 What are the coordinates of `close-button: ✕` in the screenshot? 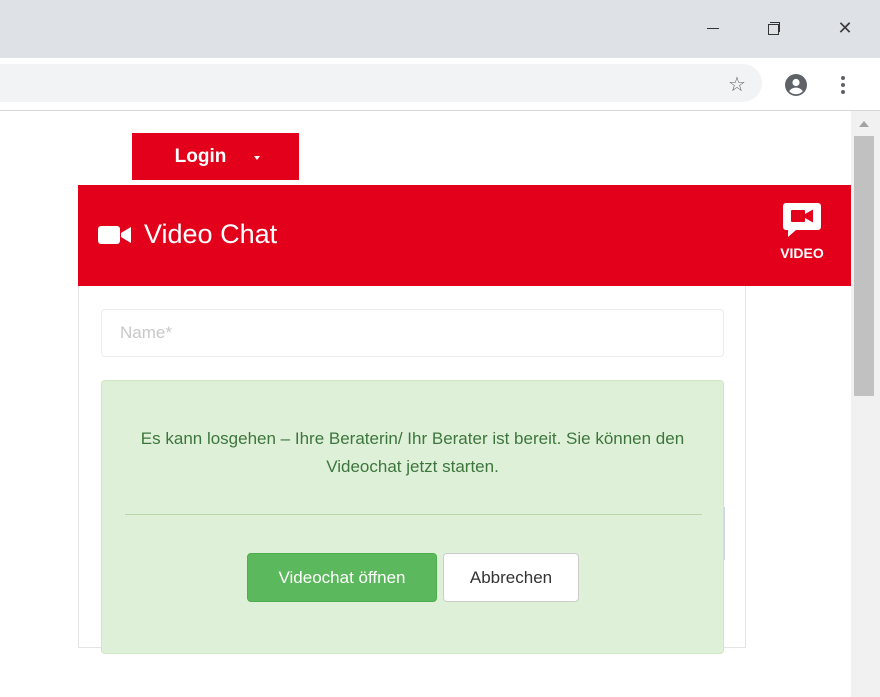 It's located at (845, 28).